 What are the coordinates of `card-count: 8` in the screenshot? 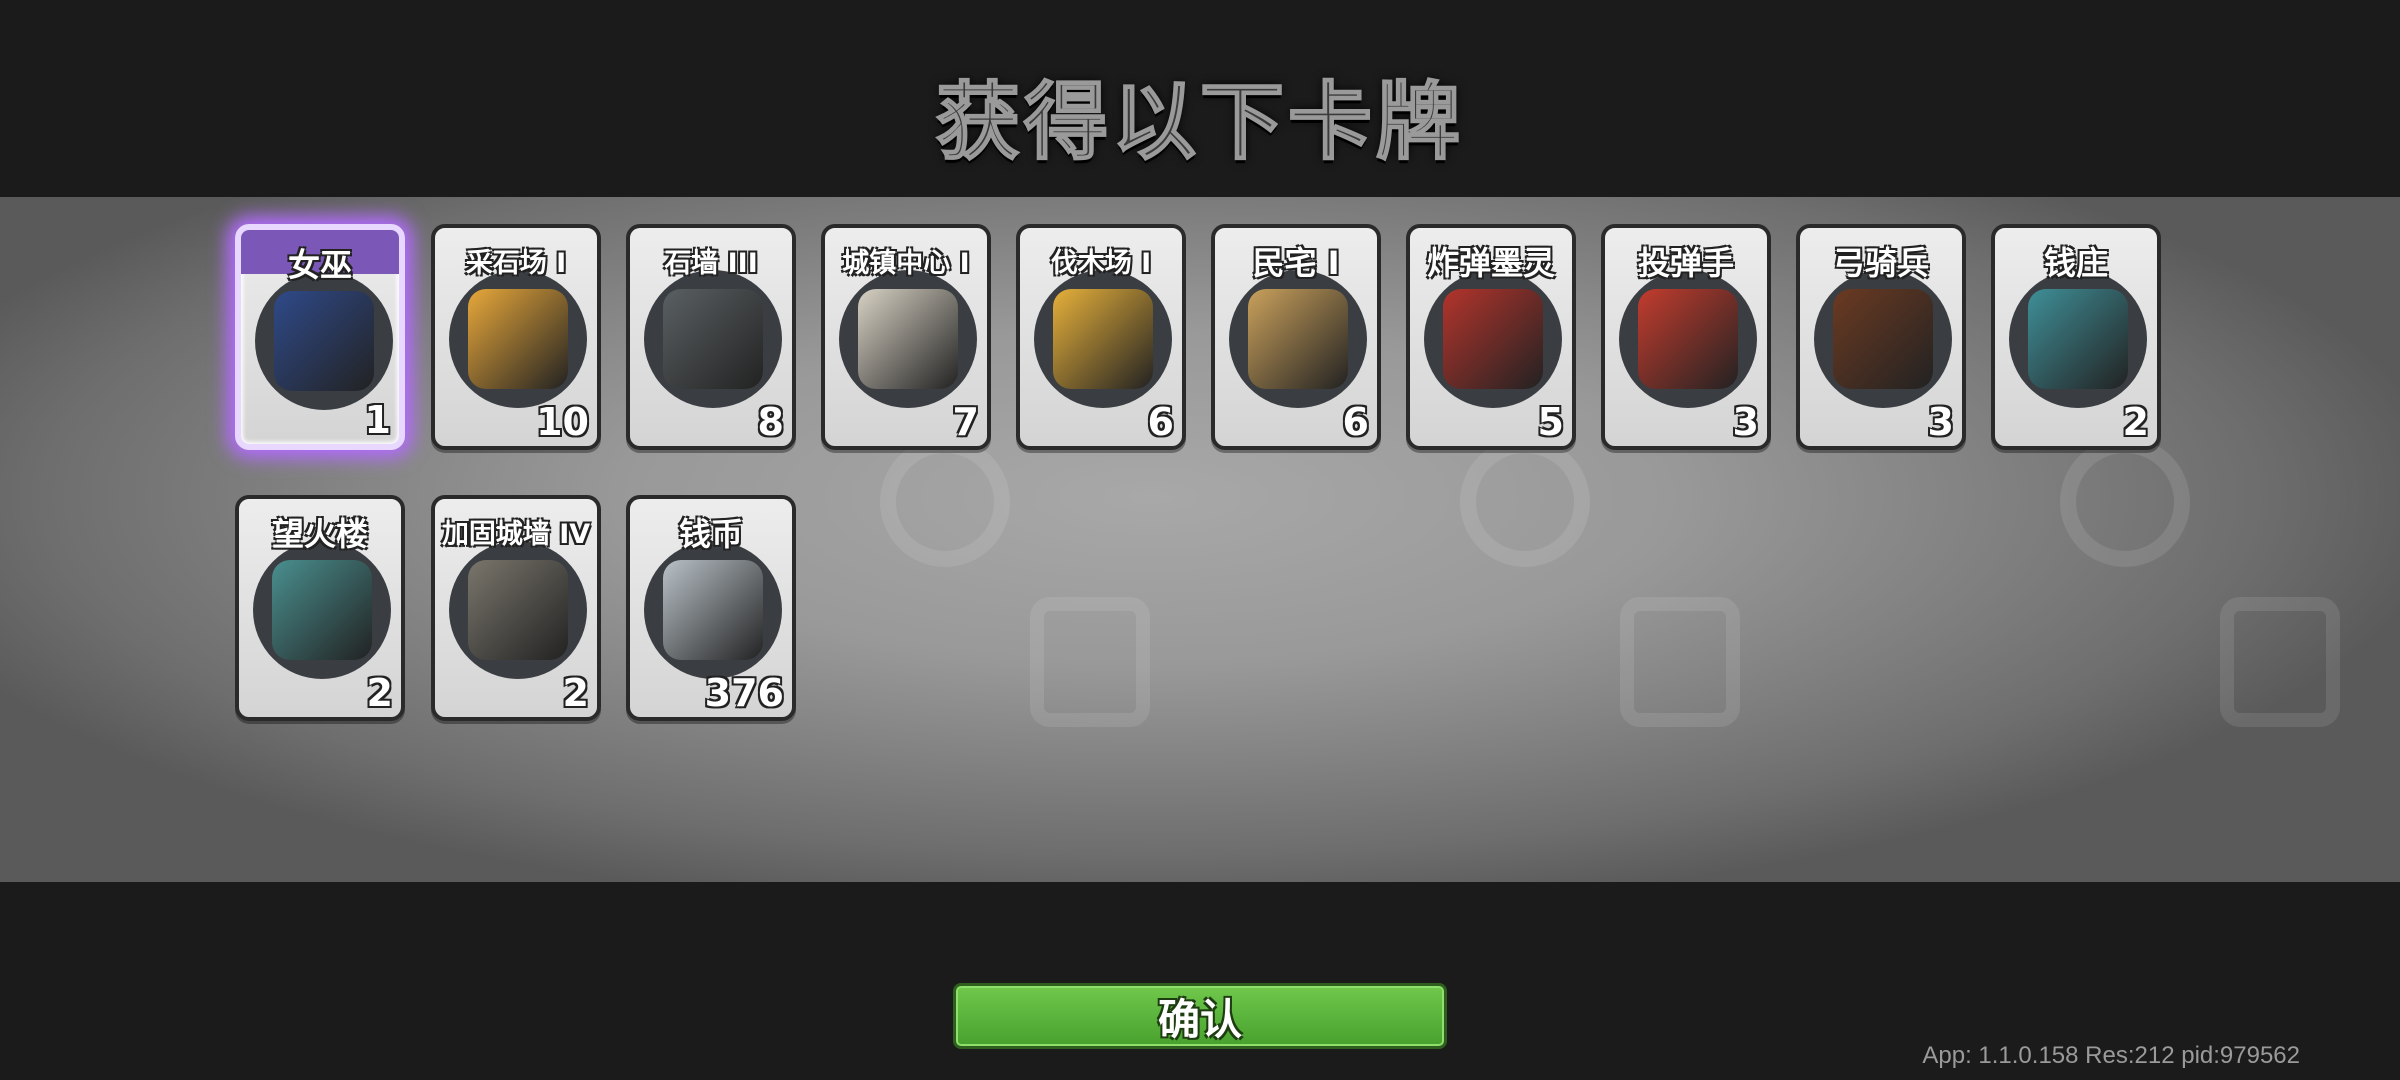 It's located at (770, 422).